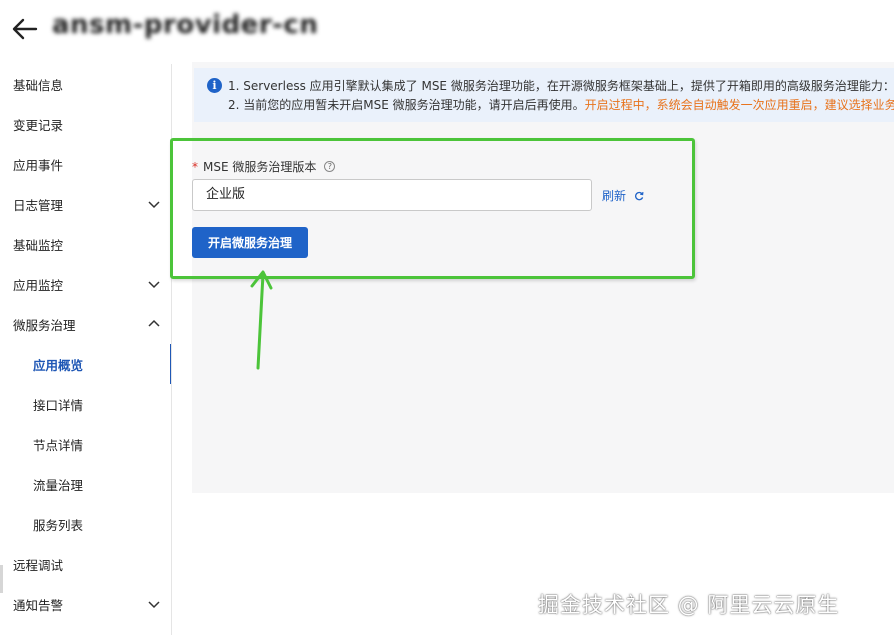 The width and height of the screenshot is (894, 635). Describe the element at coordinates (58, 445) in the screenshot. I see `sidebar-item-label: 节点详情` at that location.